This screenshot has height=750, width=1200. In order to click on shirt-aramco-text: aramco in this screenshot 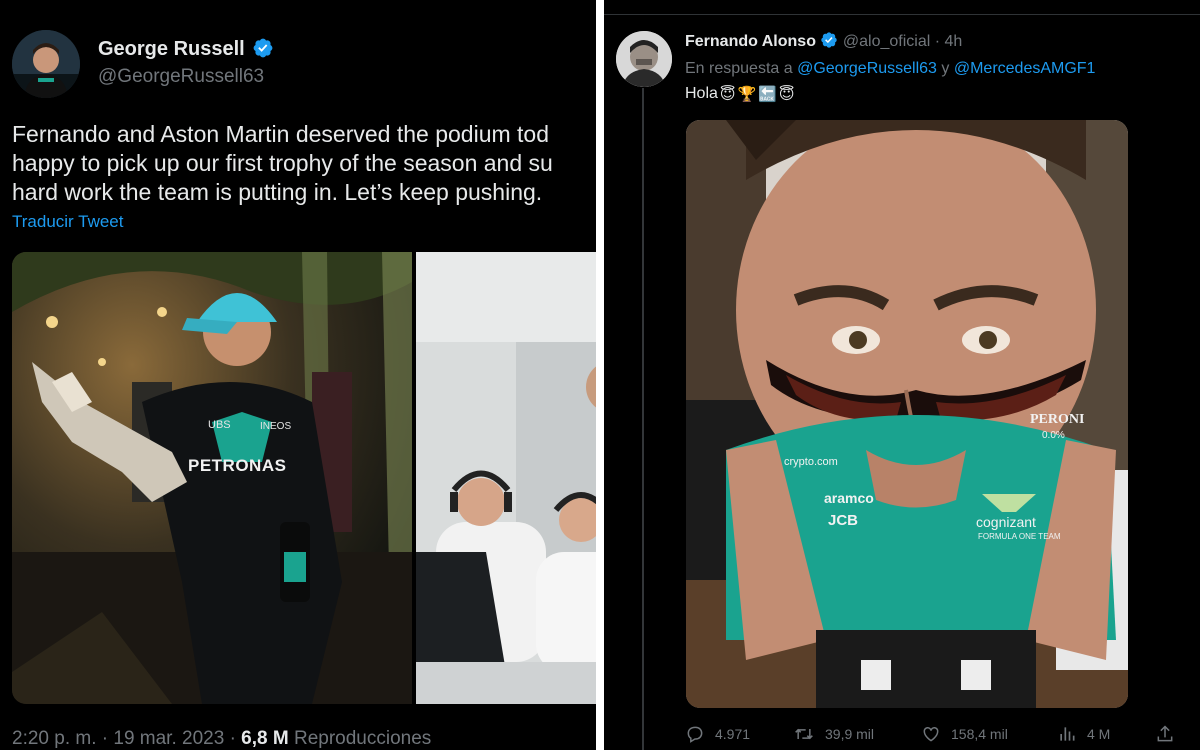, I will do `click(849, 498)`.